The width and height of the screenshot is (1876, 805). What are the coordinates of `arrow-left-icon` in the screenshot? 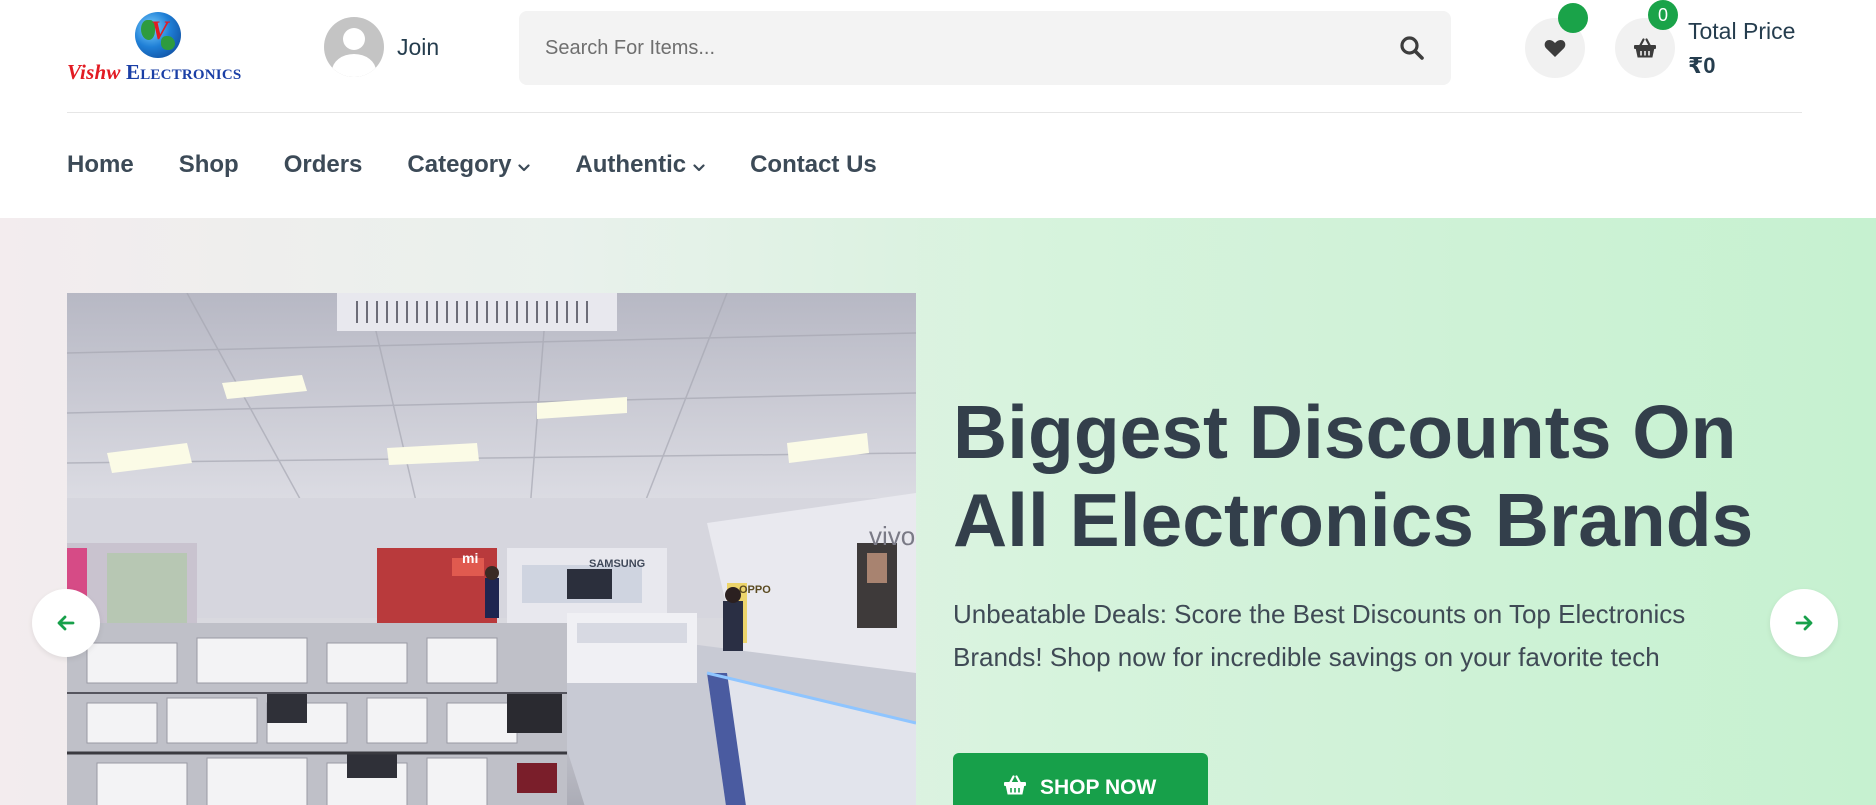 It's located at (66, 623).